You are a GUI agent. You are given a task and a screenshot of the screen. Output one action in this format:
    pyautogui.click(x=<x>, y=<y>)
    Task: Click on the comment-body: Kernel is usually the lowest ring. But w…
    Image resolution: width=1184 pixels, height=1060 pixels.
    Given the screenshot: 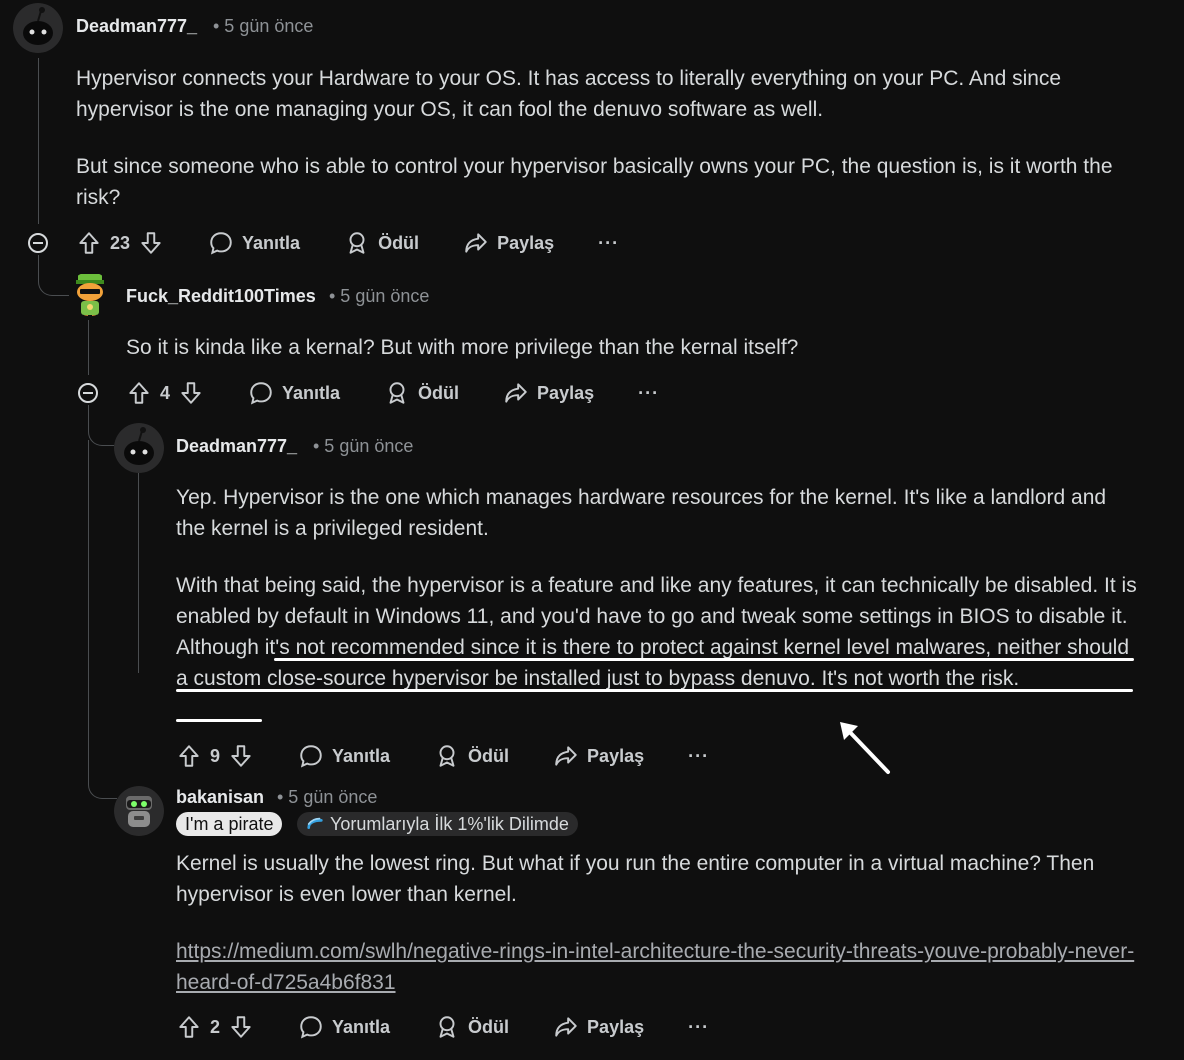 What is the action you would take?
    pyautogui.click(x=658, y=923)
    